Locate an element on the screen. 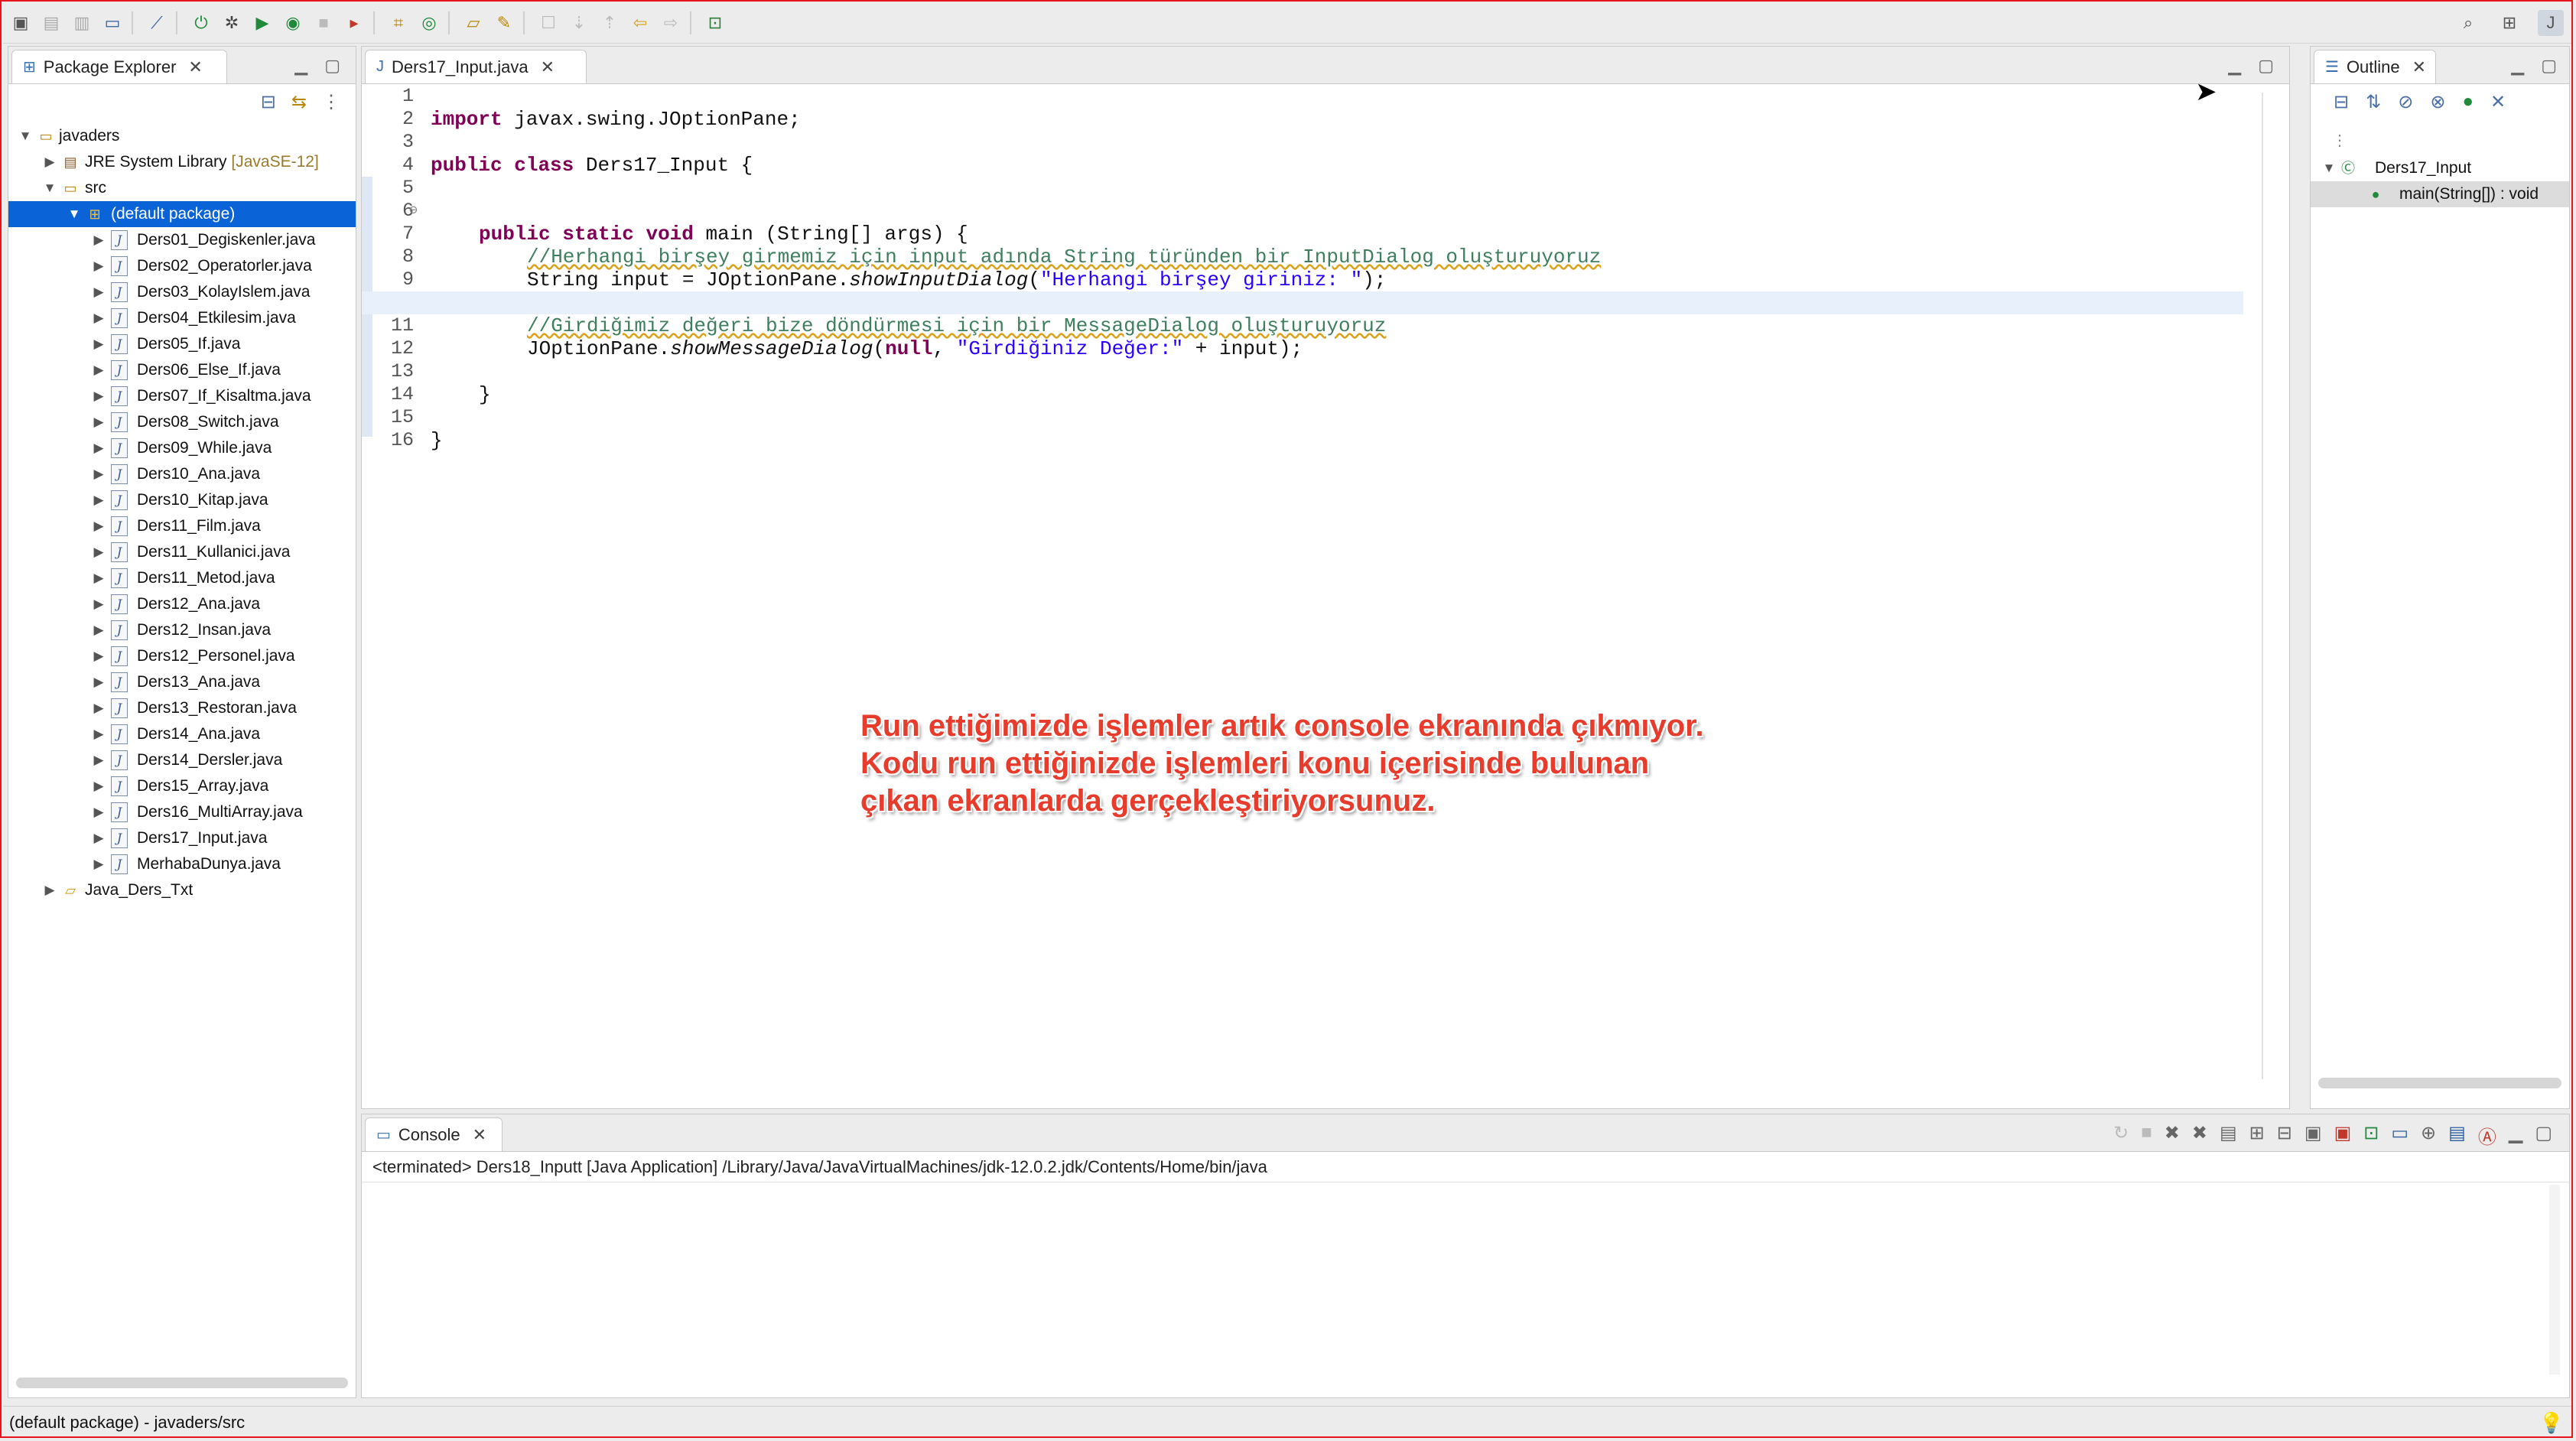 This screenshot has width=2576, height=1441. terminal-icon: ▭ is located at coordinates (112, 23).